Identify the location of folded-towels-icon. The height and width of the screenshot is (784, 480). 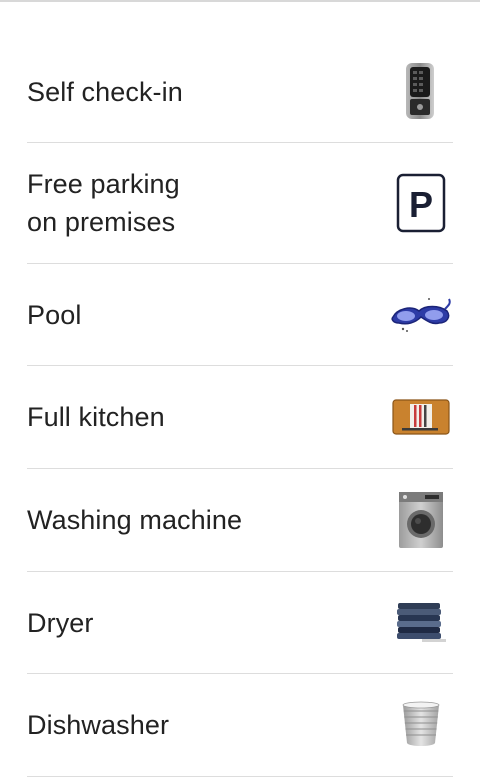
(421, 623).